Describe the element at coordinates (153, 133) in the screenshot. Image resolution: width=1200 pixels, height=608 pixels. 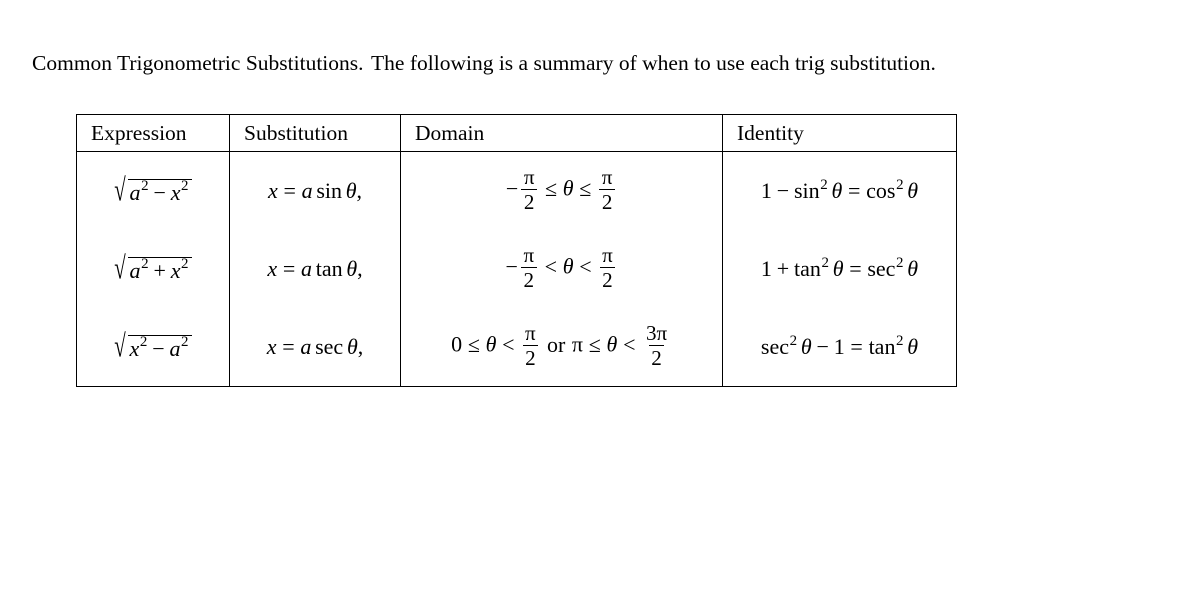
I see `column-header-expression: Expression` at that location.